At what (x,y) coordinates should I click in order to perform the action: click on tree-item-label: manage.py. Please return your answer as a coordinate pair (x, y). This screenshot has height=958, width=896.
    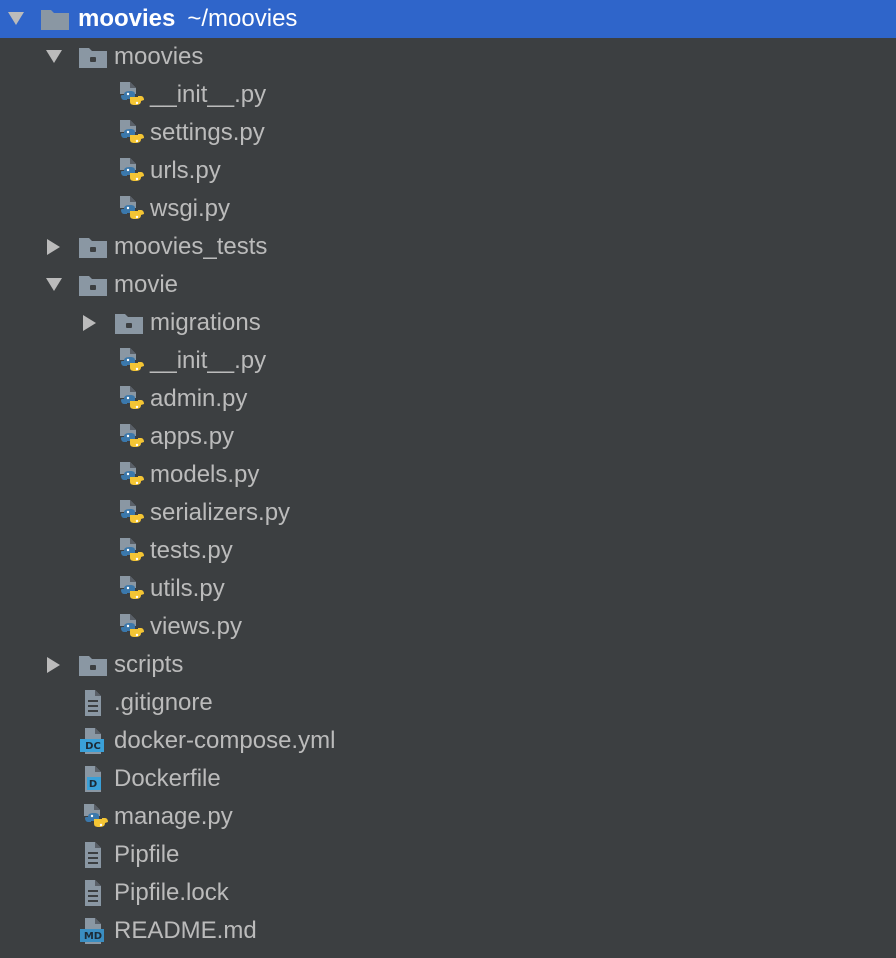
    Looking at the image, I should click on (173, 816).